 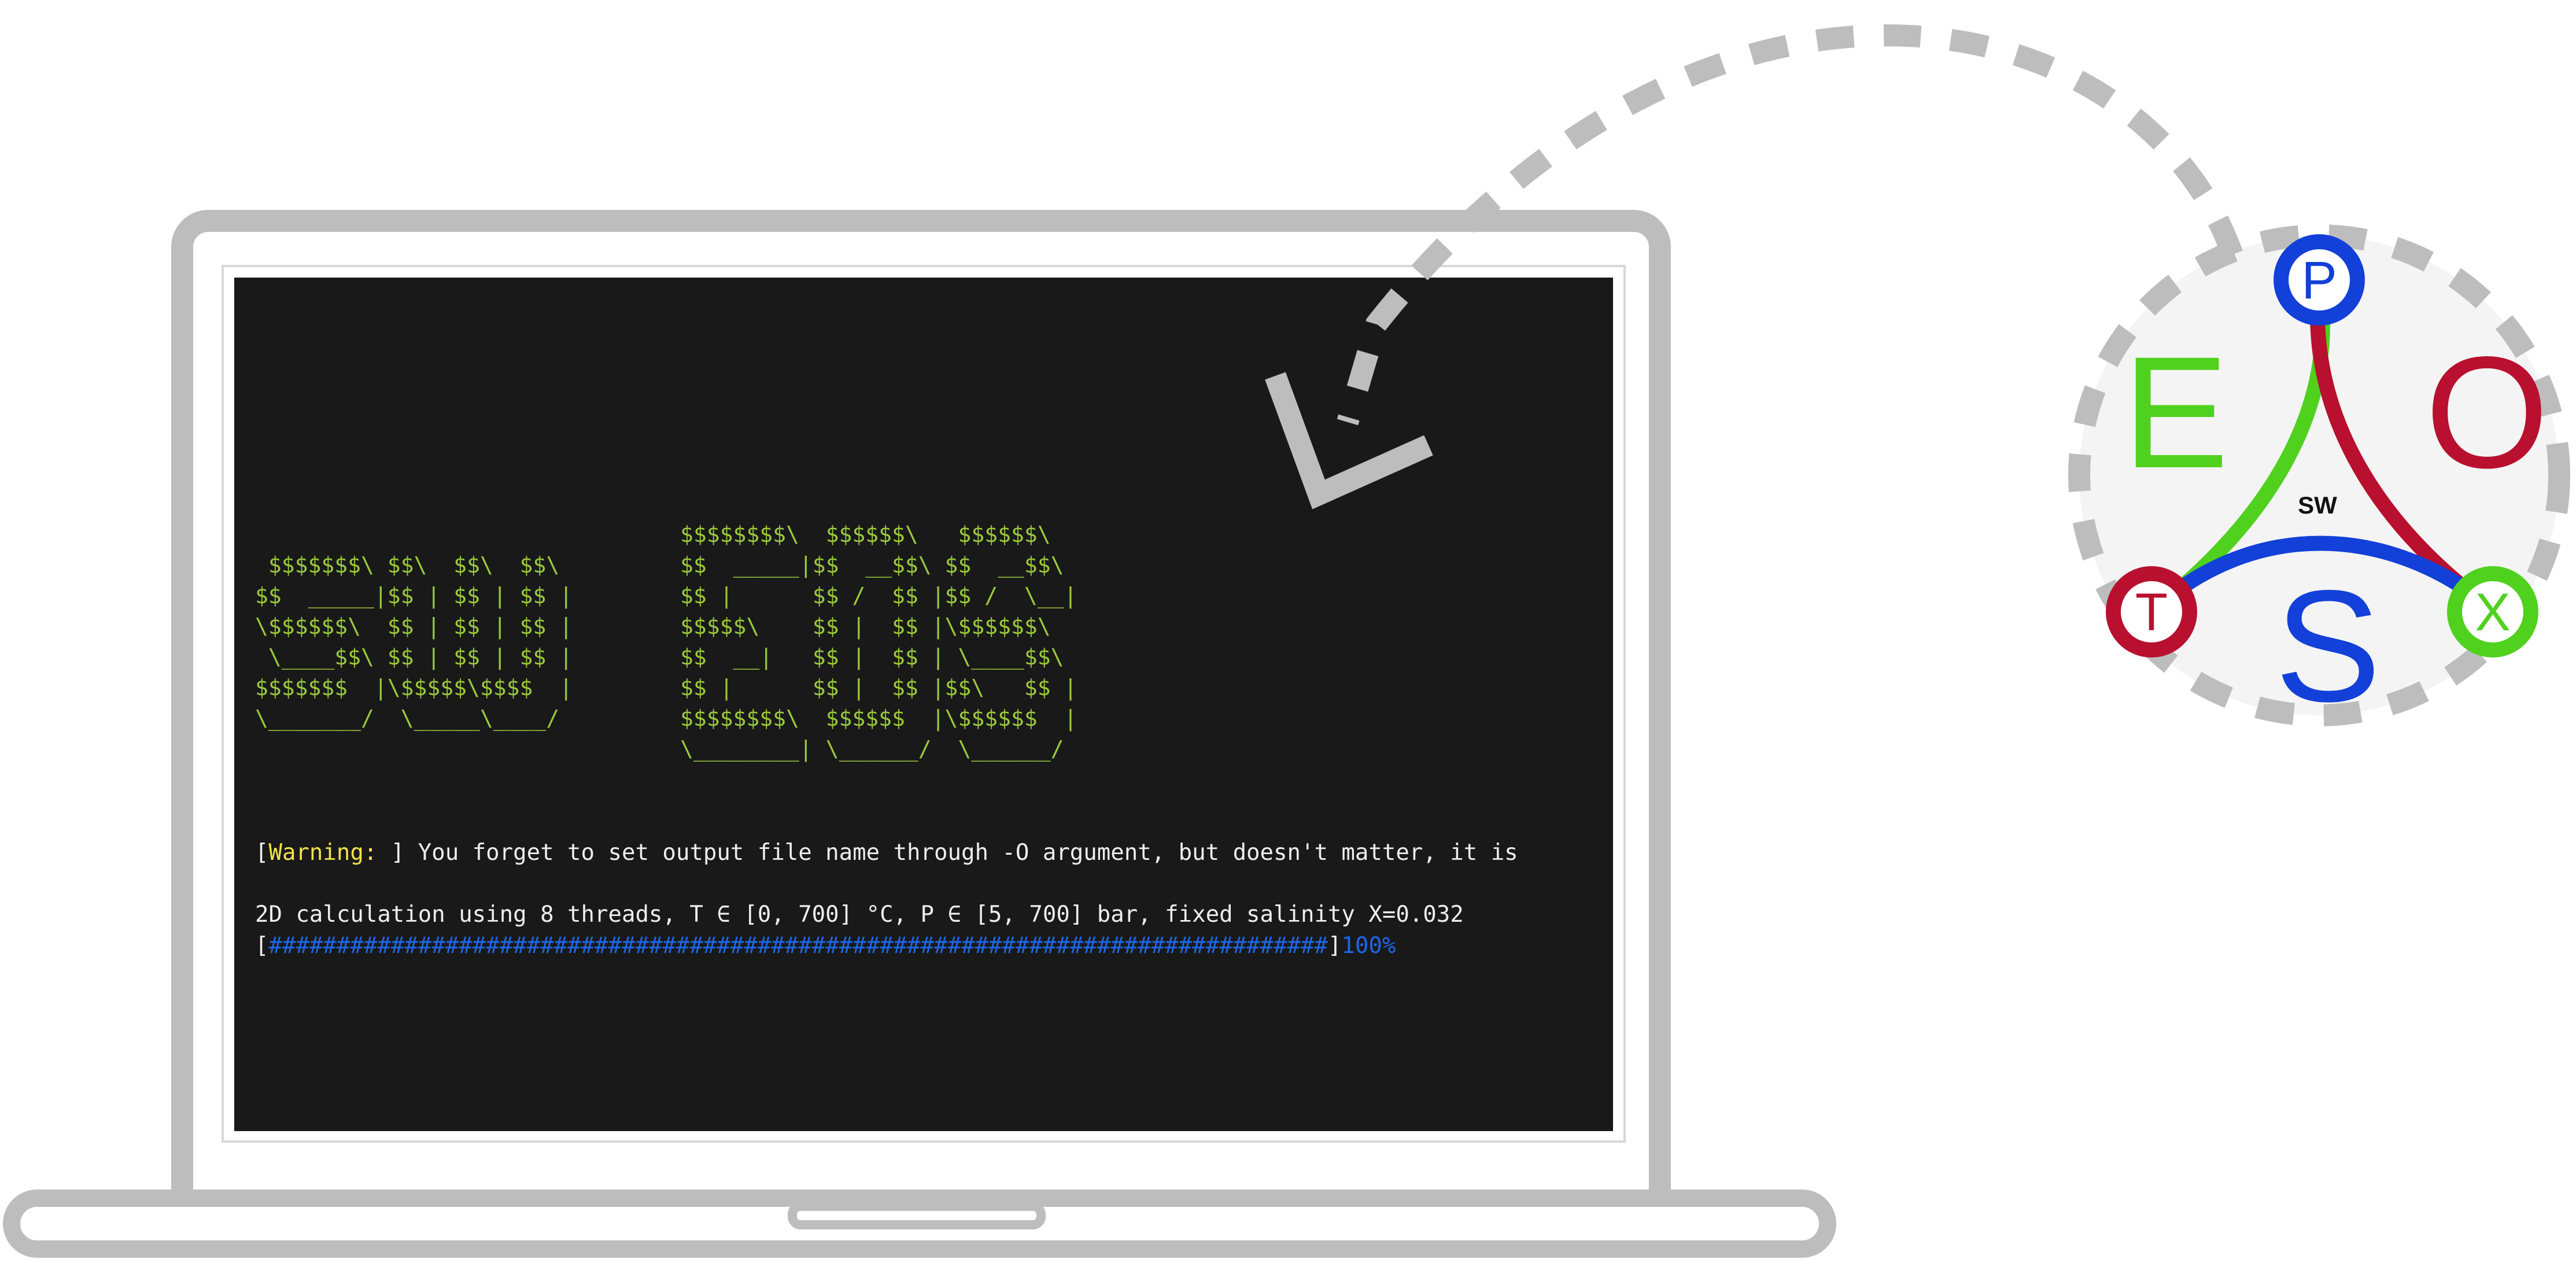 What do you see at coordinates (1790, 225) in the screenshot?
I see `dashed-connector` at bounding box center [1790, 225].